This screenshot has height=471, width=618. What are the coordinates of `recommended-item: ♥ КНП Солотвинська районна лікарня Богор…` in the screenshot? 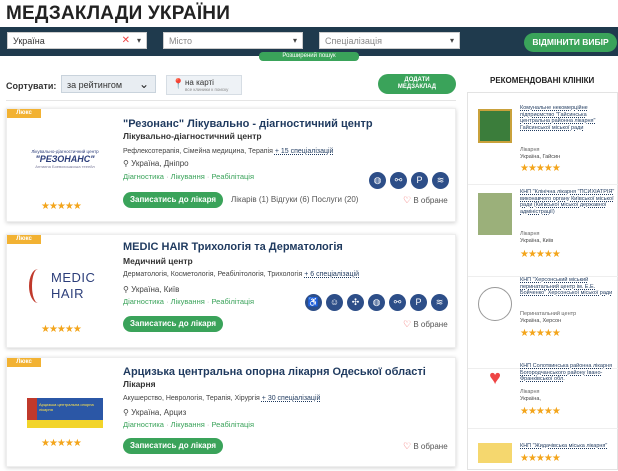 It's located at (543, 396).